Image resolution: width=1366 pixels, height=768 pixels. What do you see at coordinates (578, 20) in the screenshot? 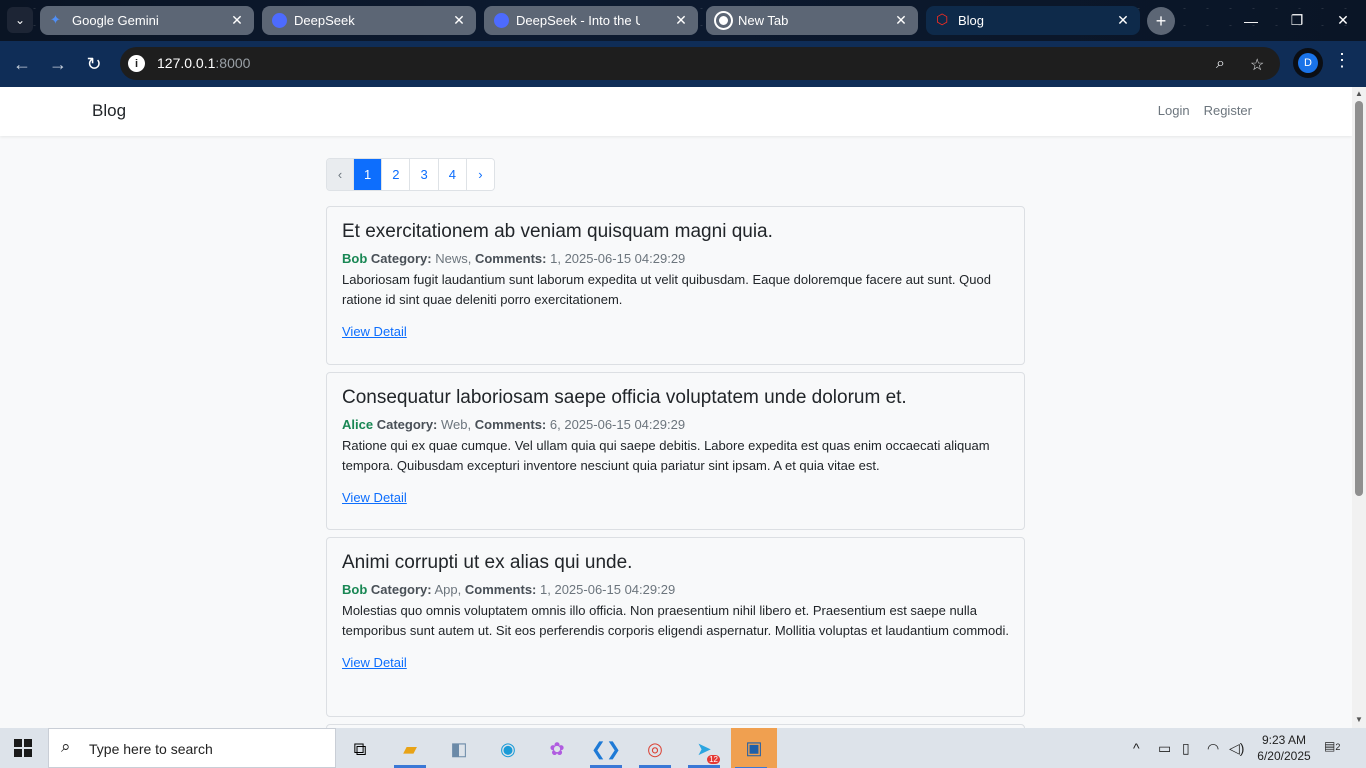
I see `tab-title: DeepSeek - Into the Unknown` at bounding box center [578, 20].